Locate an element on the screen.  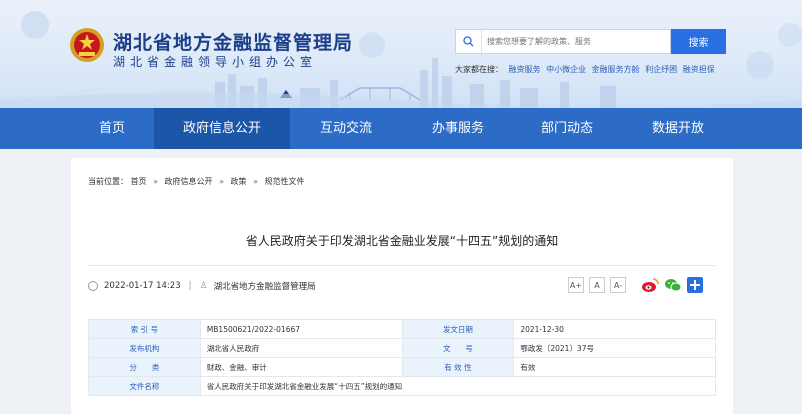
table-row: 文件名称 省人民政府关于印发湖北省金融业发展“十四五”规划的通知 is located at coordinates (402, 386).